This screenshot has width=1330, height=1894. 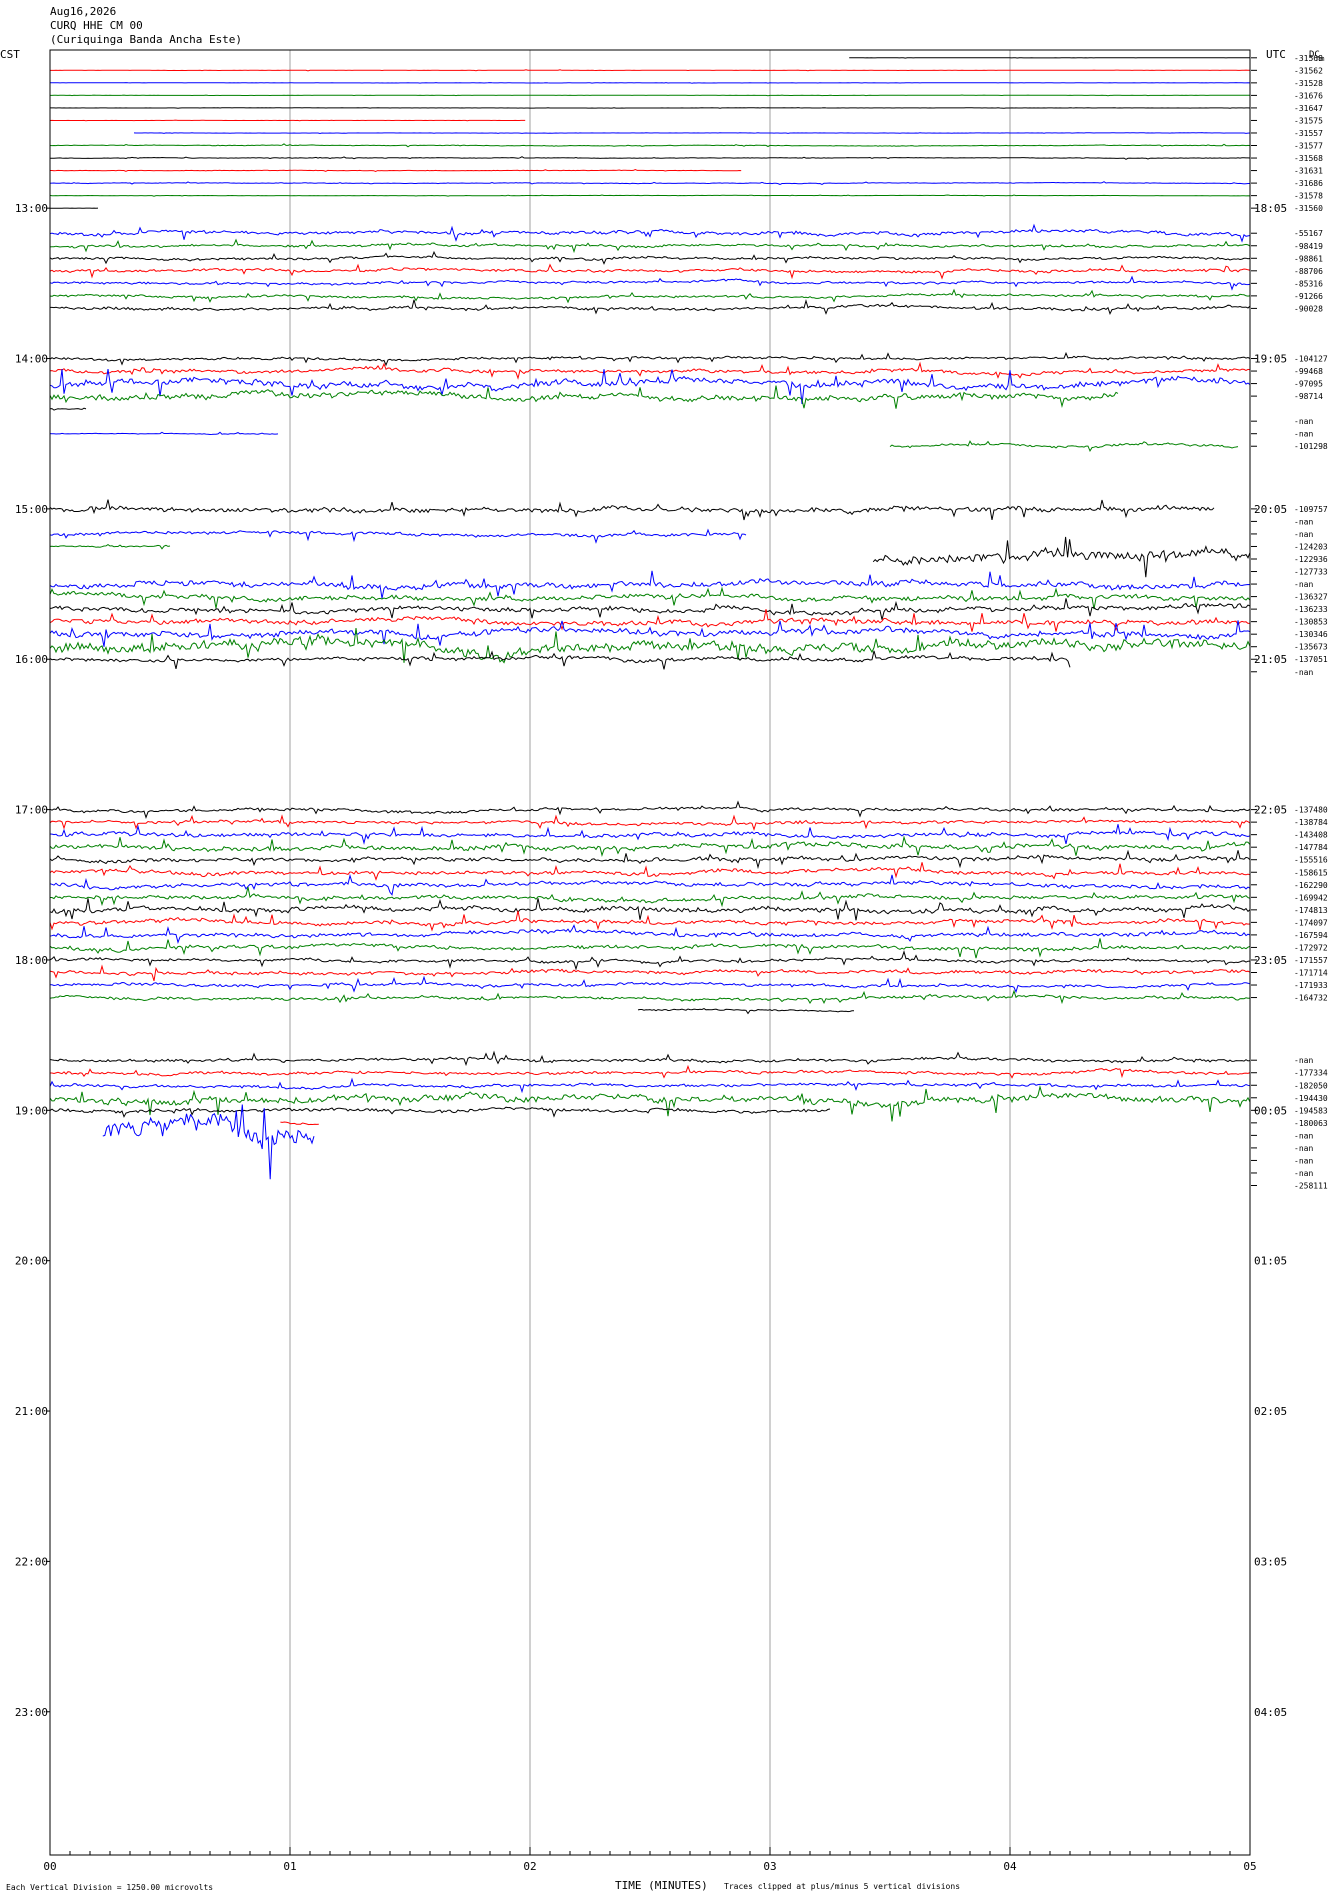 I want to click on dc-offset-label: -172972, so click(x=1311, y=947).